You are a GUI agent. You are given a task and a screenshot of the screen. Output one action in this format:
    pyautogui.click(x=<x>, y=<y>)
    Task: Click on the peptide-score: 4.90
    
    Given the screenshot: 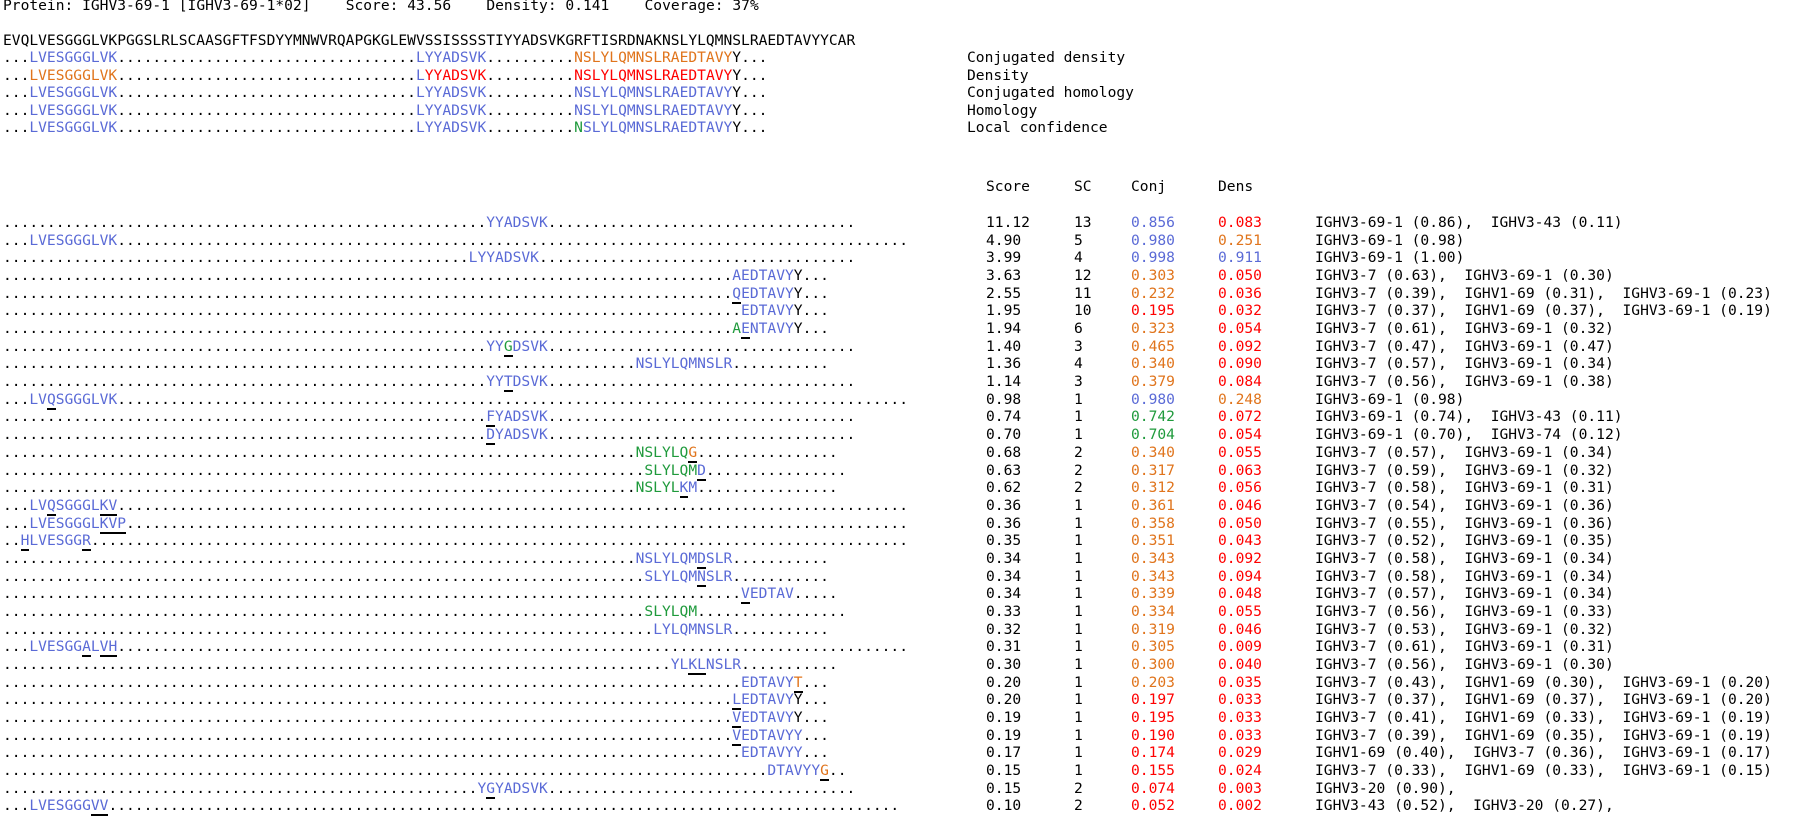 What is the action you would take?
    pyautogui.click(x=1004, y=240)
    